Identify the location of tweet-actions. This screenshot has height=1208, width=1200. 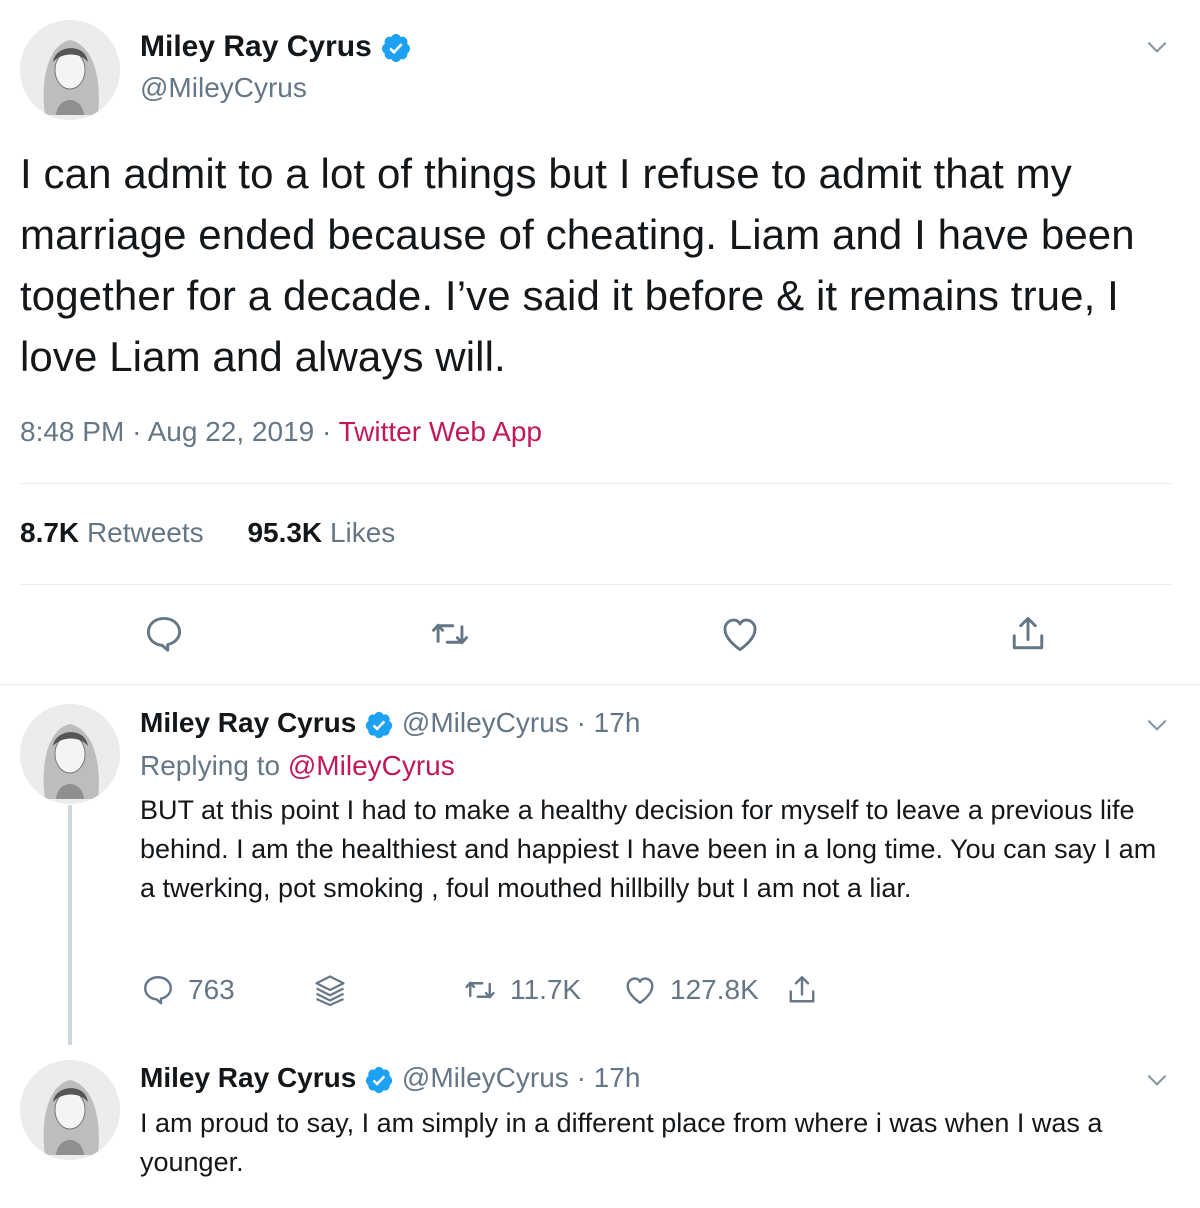
(600, 636).